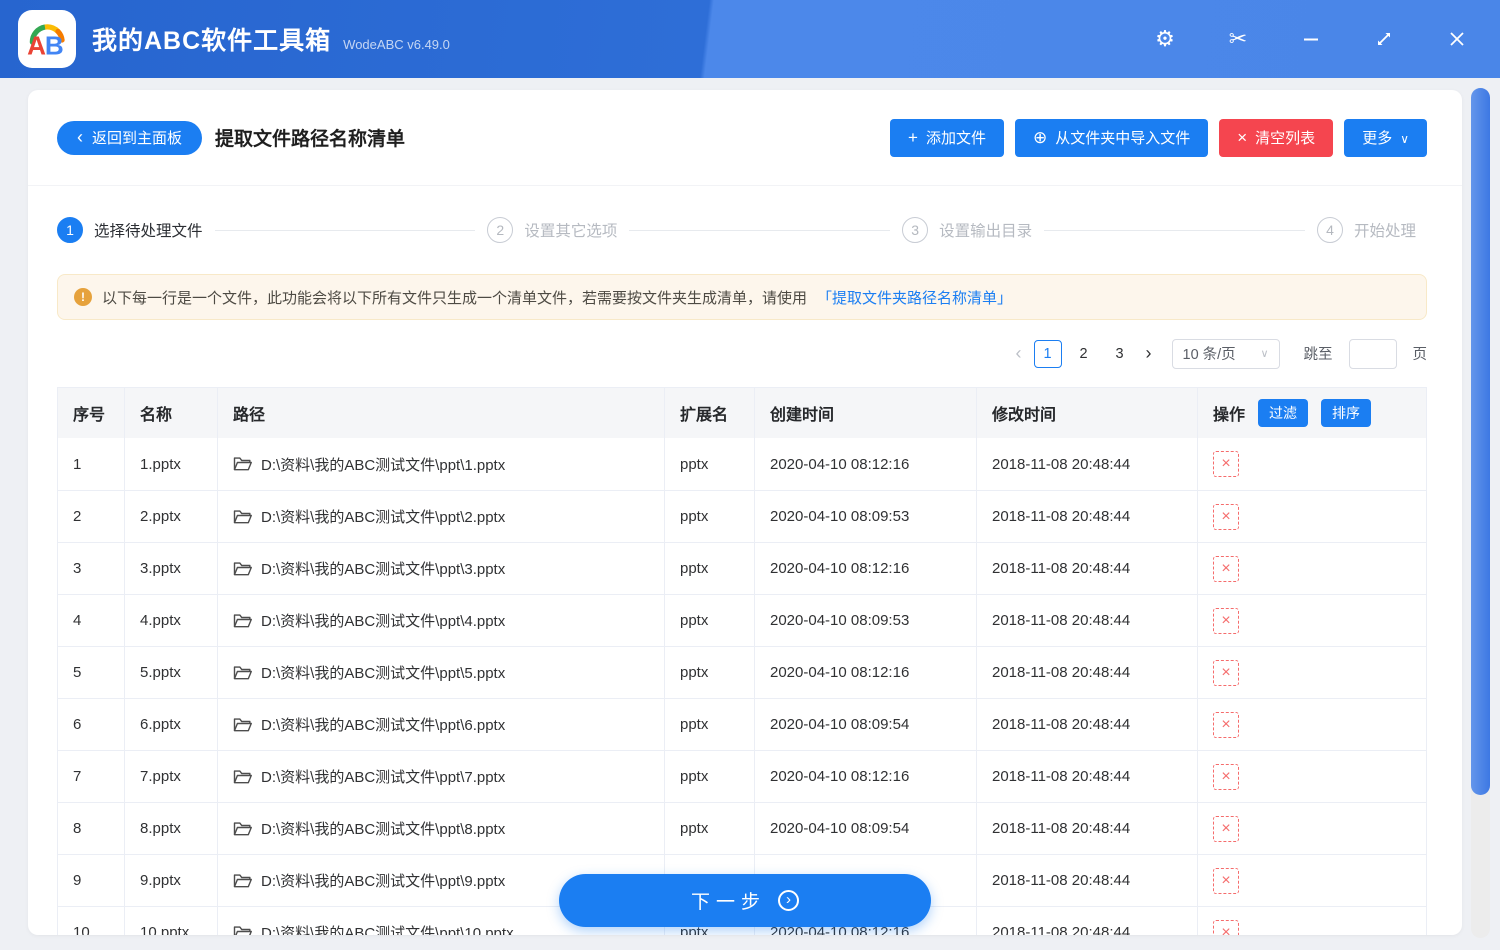 The image size is (1500, 950). What do you see at coordinates (1019, 353) in the screenshot?
I see `prev-page-button: ‹` at bounding box center [1019, 353].